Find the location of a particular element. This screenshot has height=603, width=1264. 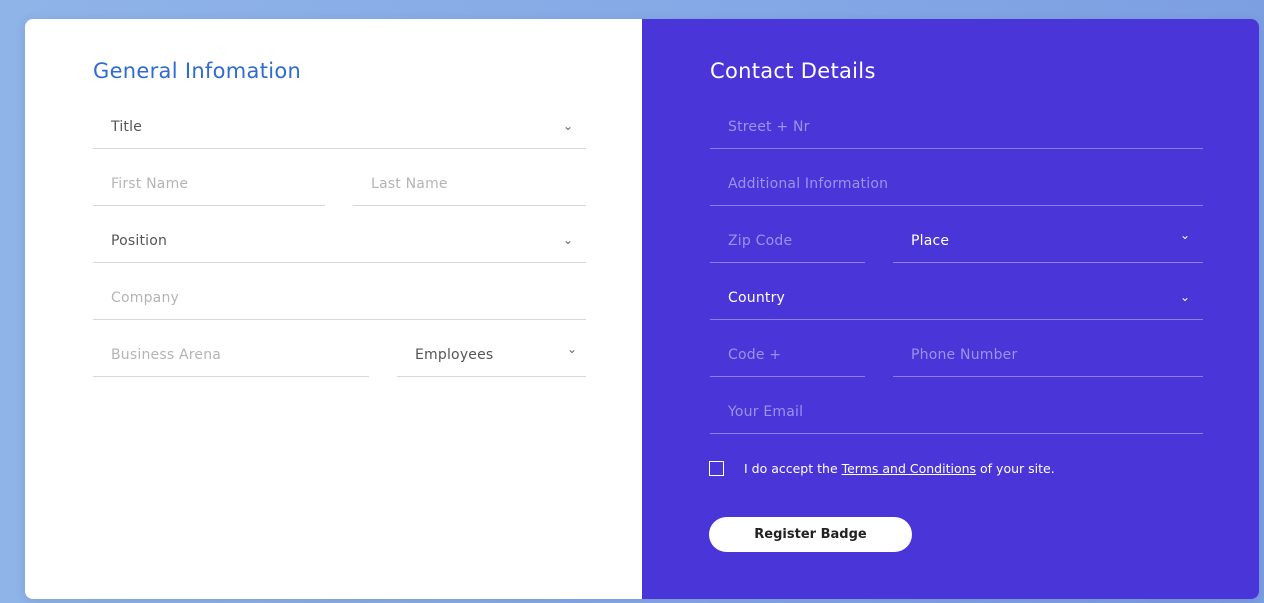

country-select: Country ⌄ is located at coordinates (956, 302).